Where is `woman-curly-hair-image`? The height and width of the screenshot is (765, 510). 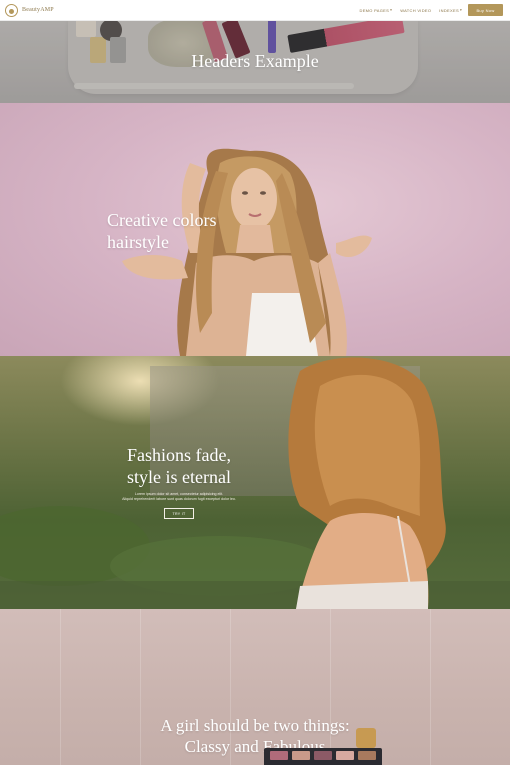
woman-curly-hair-image is located at coordinates (247, 252).